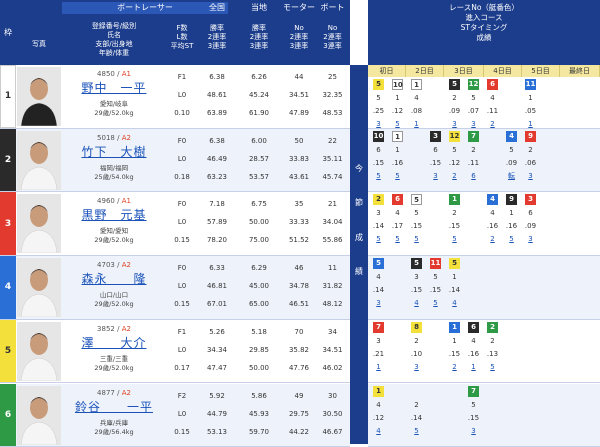  Describe the element at coordinates (114, 406) in the screenshot. I see `racer-name-link: 鈴谷 一平` at that location.